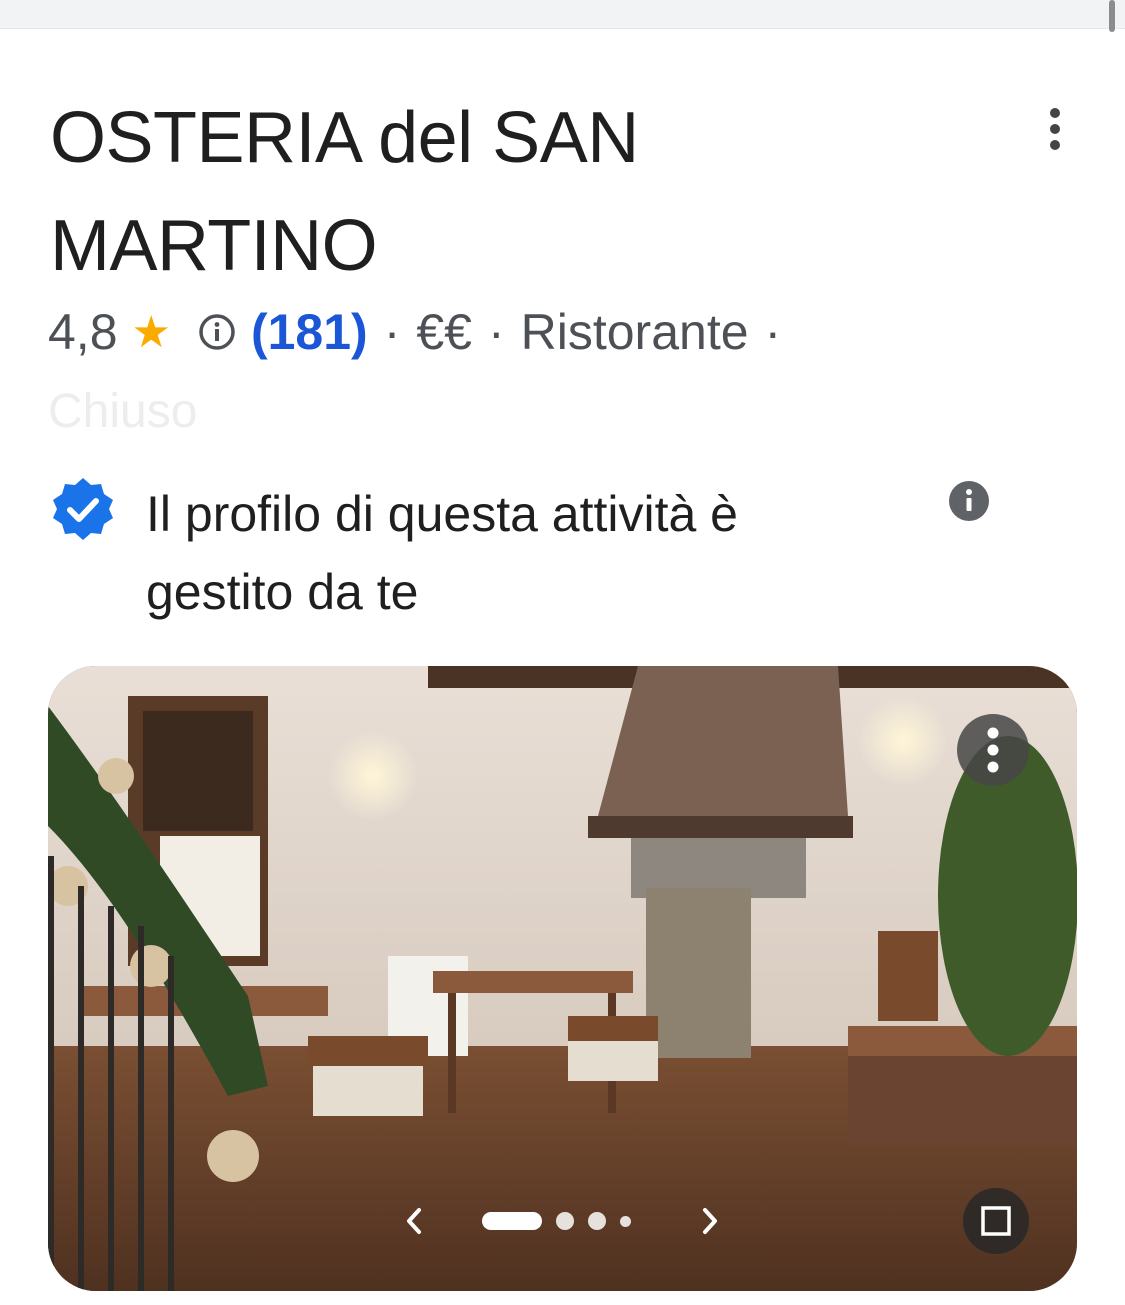 The width and height of the screenshot is (1125, 1305). Describe the element at coordinates (151, 332) in the screenshot. I see `star-icon: ★` at that location.